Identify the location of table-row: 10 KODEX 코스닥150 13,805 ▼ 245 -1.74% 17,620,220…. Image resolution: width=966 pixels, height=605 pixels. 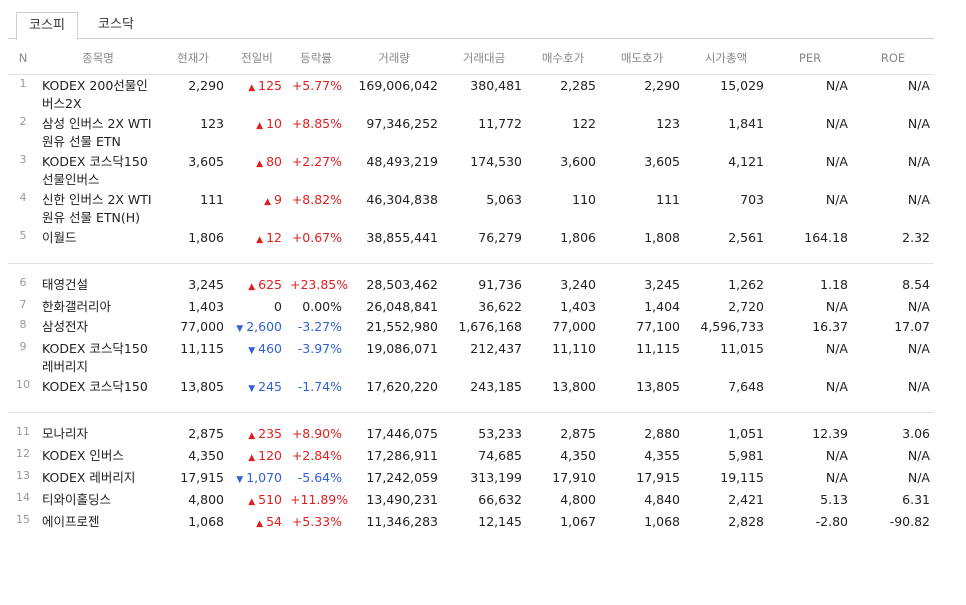
(471, 387).